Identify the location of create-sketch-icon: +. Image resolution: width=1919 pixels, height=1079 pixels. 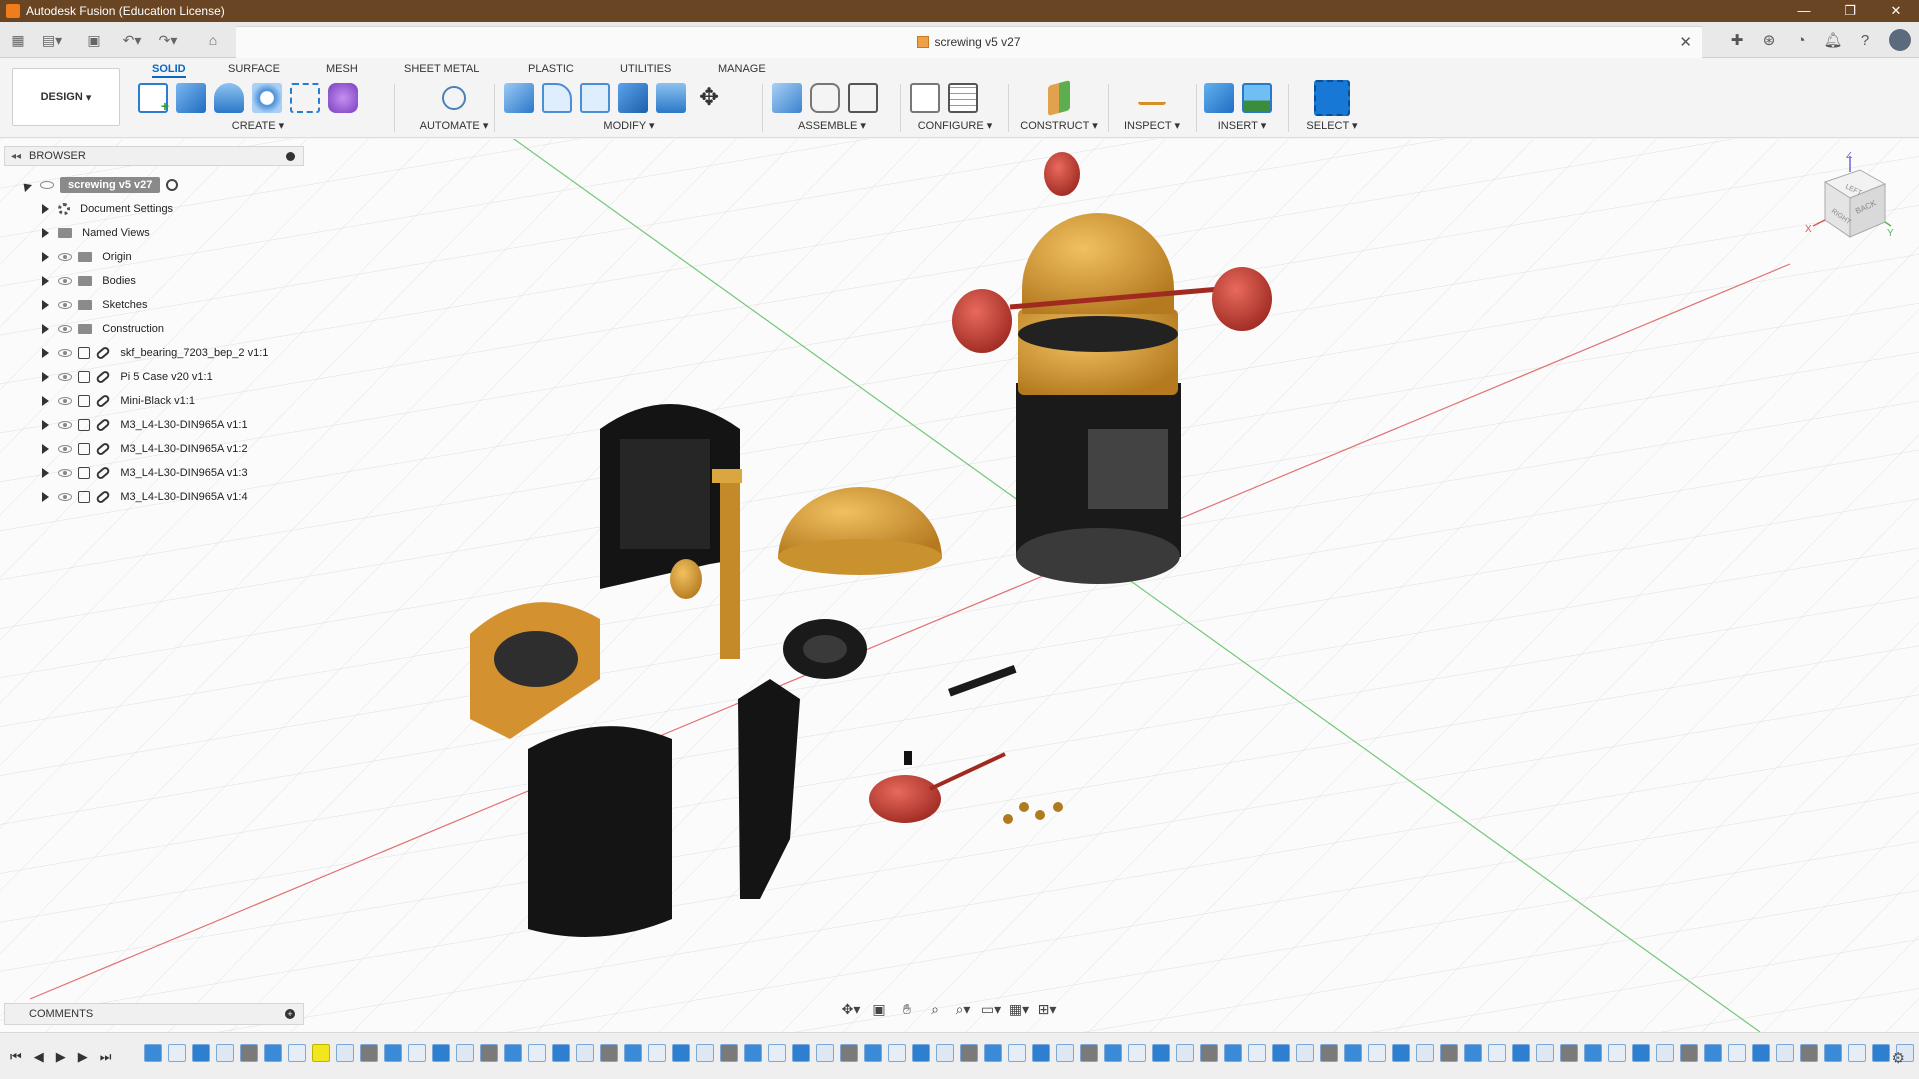
(153, 98).